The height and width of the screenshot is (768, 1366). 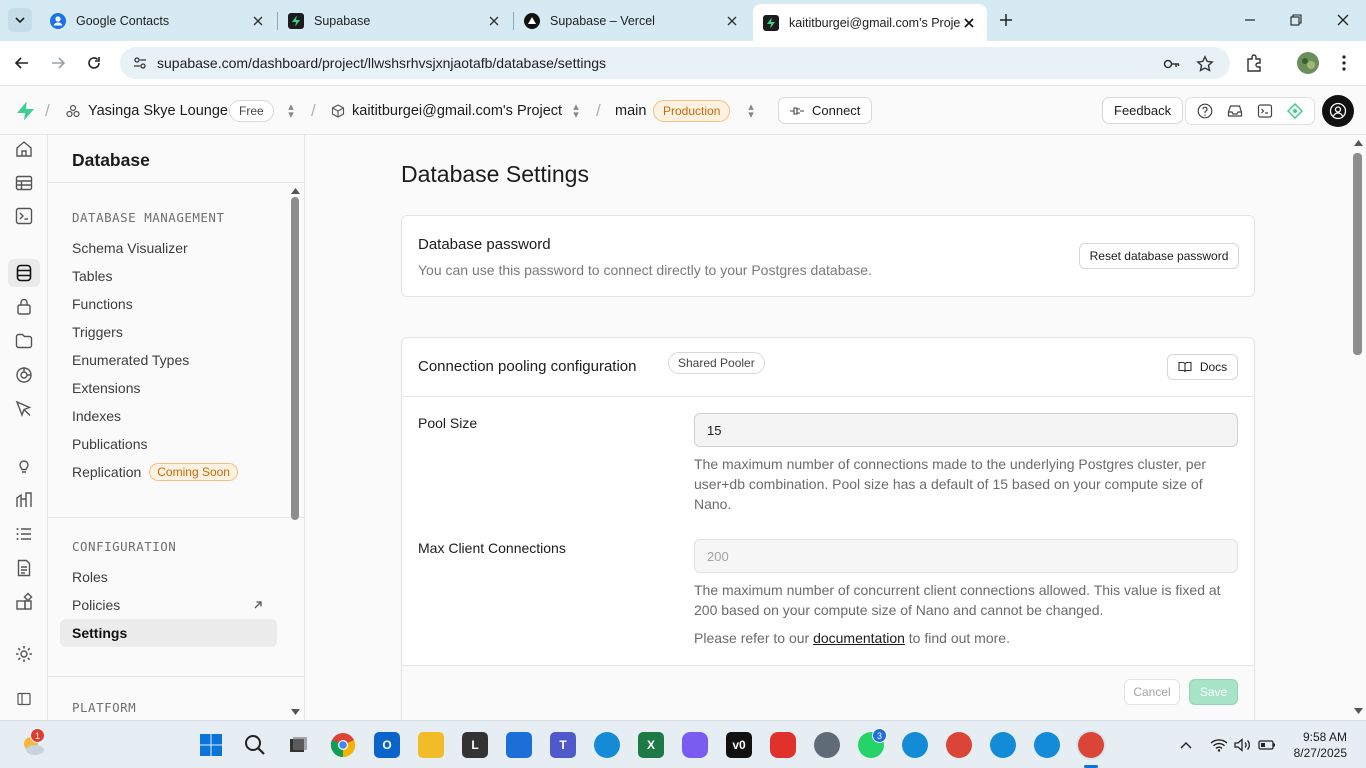 I want to click on tab-google-contacts: Google Contacts, so click(x=158, y=21).